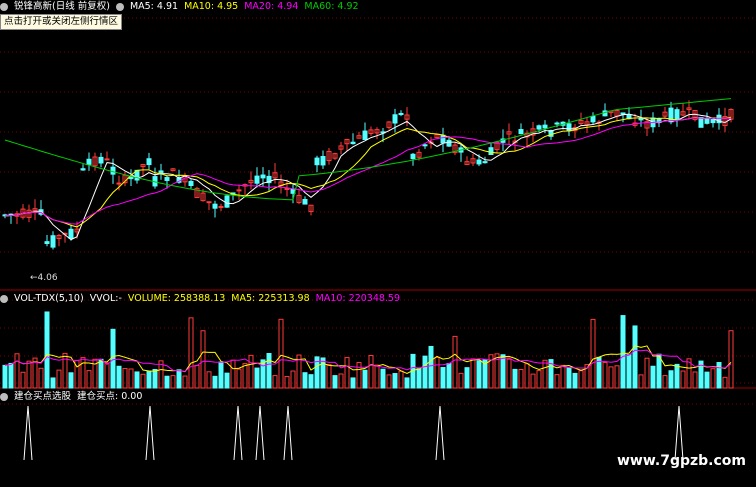  Describe the element at coordinates (44, 278) in the screenshot. I see `low-price-label: ←4.06` at that location.